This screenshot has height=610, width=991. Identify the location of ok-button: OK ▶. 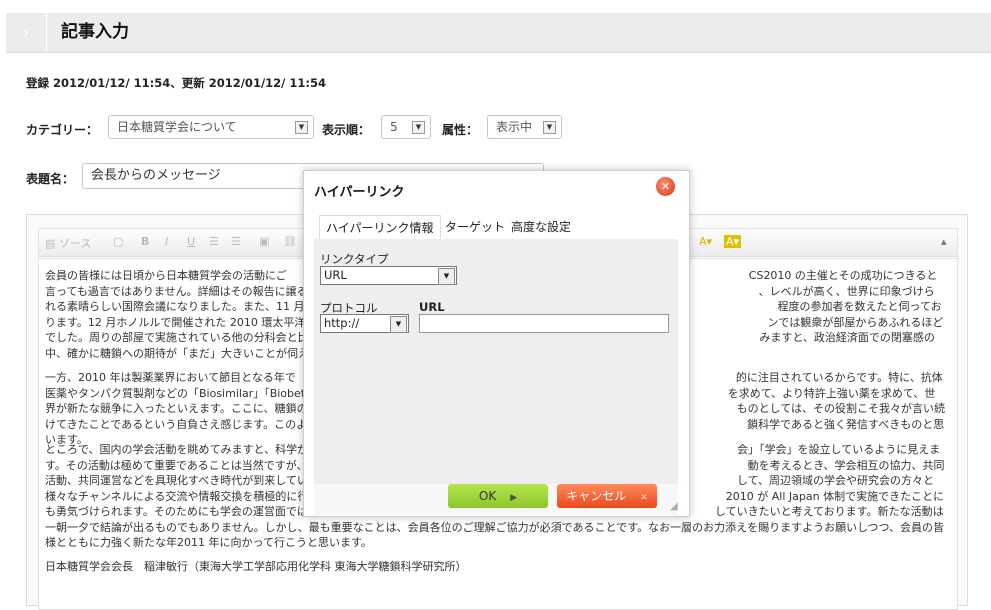
(498, 496).